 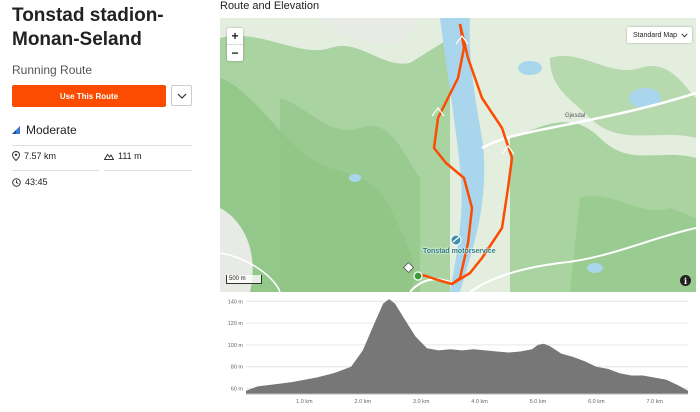 I want to click on info-icon: i, so click(x=685, y=280).